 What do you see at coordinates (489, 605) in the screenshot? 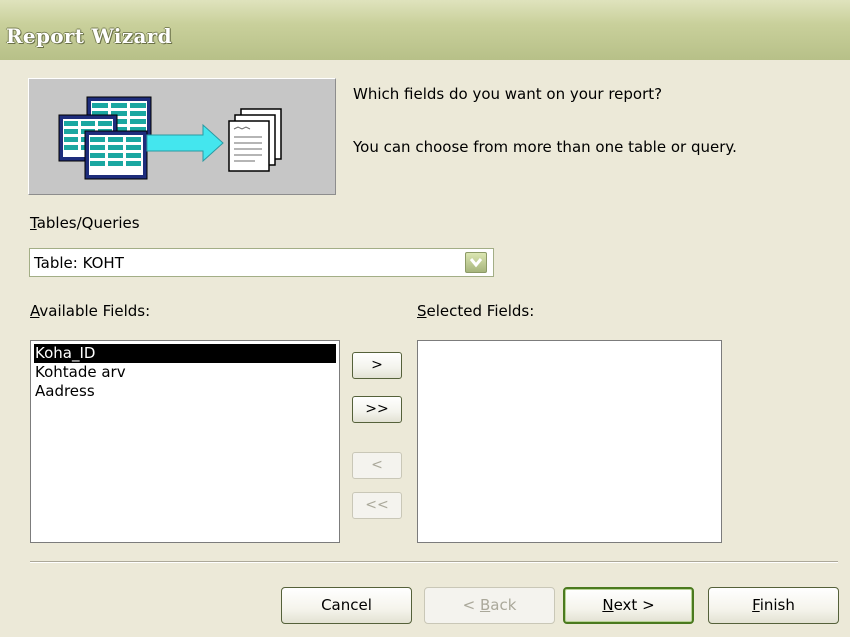
I see `back-button: < Back` at bounding box center [489, 605].